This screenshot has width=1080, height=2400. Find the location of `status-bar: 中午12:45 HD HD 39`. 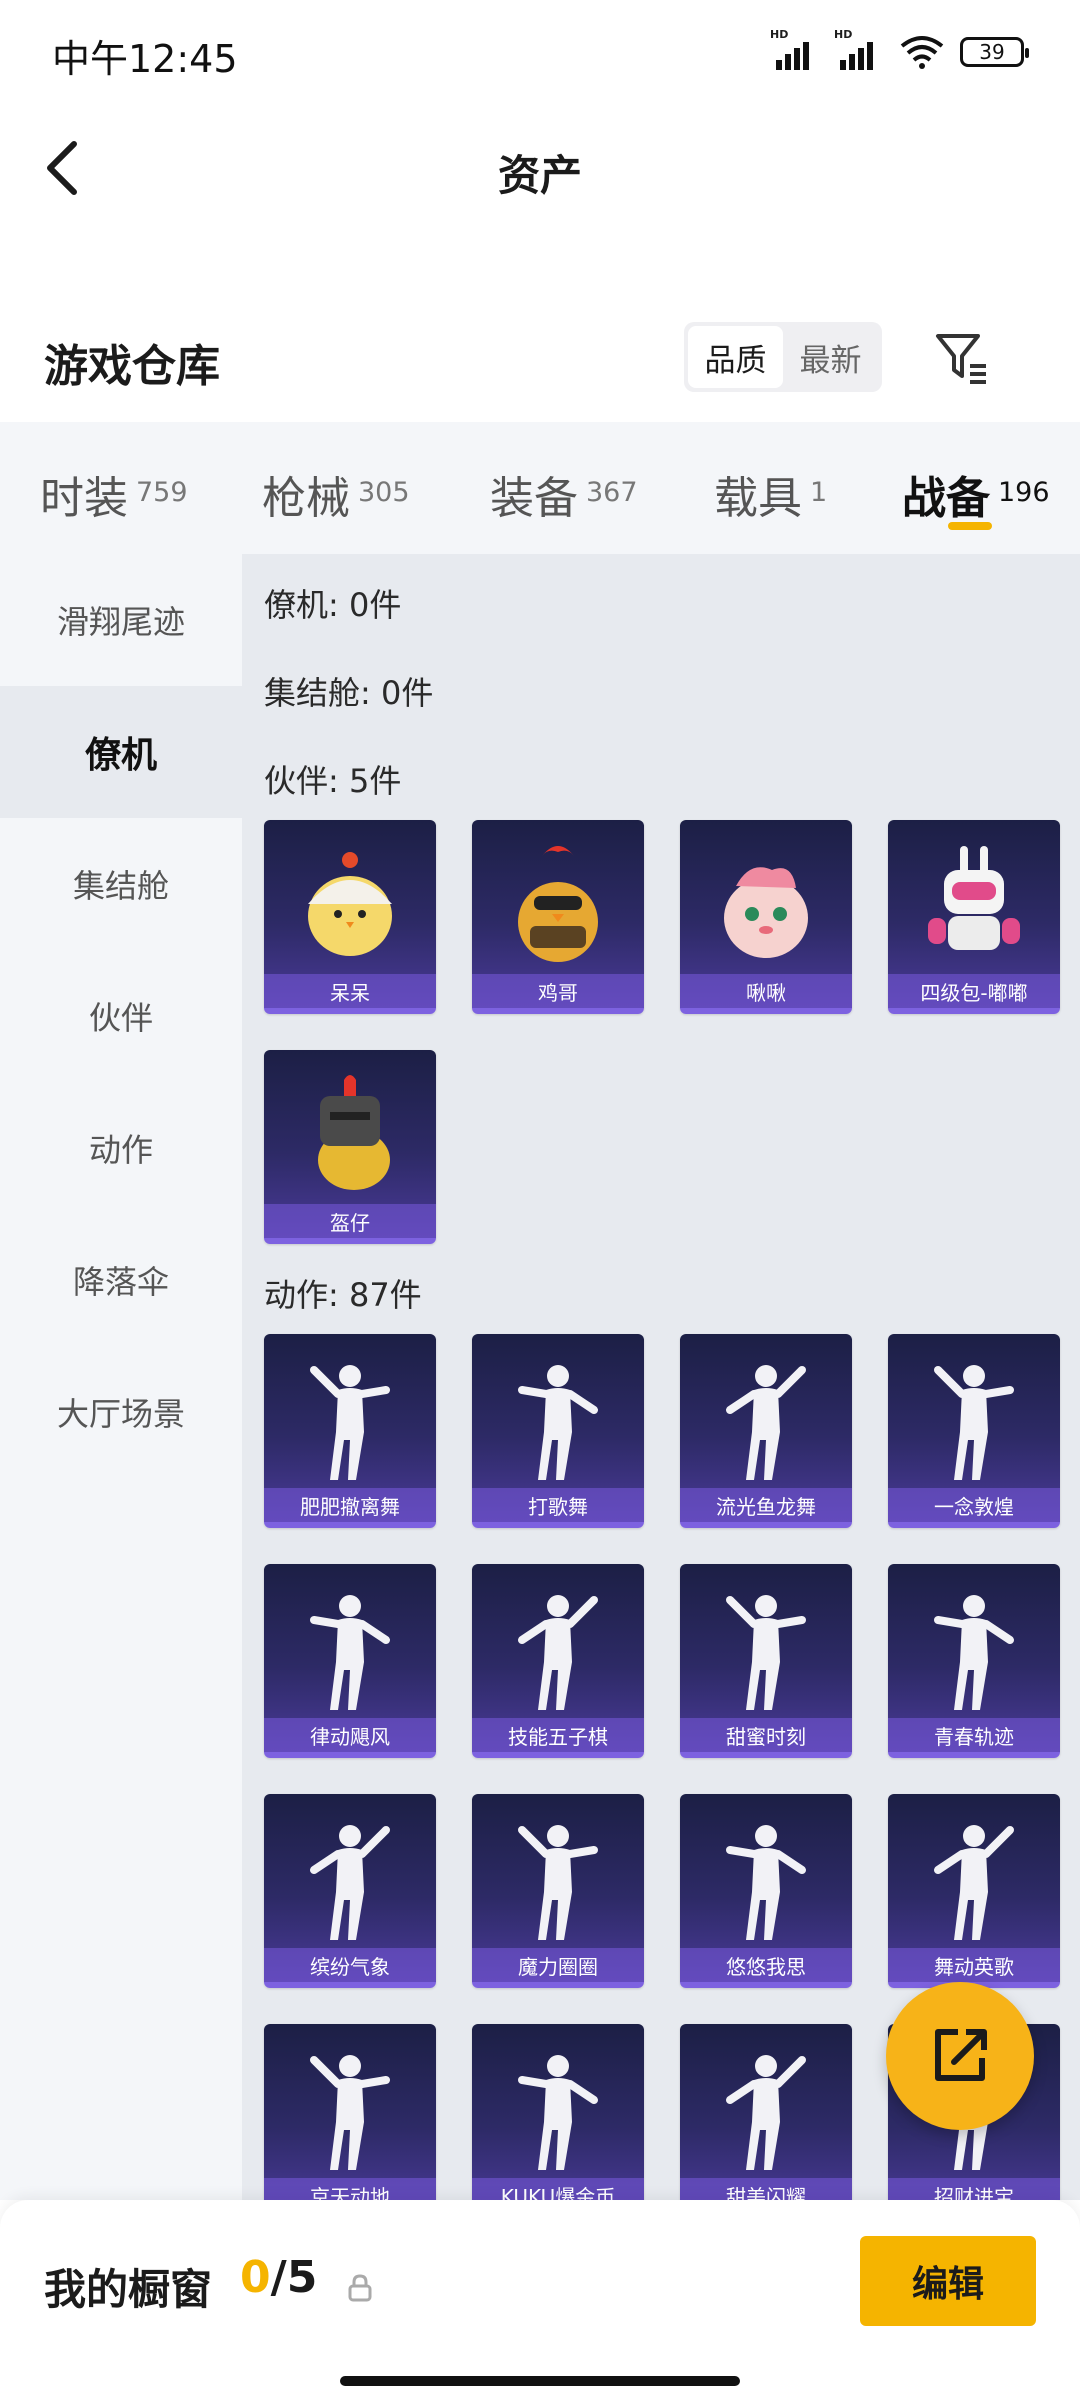

status-bar: 中午12:45 HD HD 39 is located at coordinates (540, 50).